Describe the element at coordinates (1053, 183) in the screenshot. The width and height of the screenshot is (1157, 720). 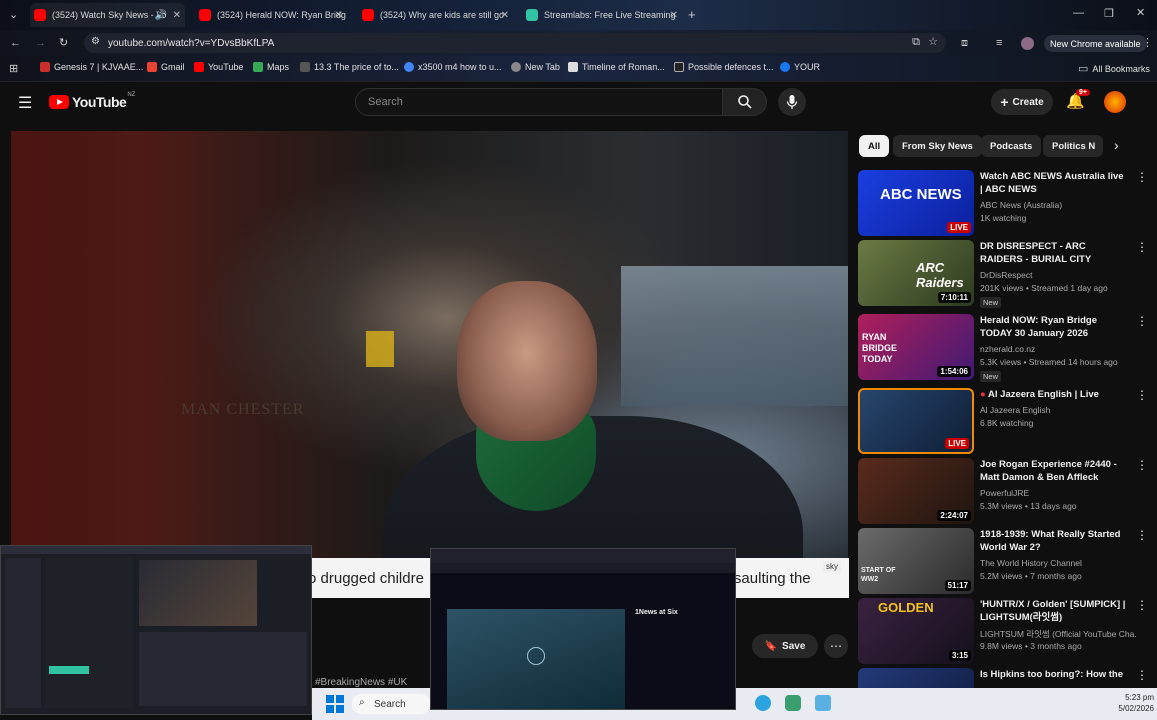
I see `video-title: Watch ABC NEWS Australia live | ABC NEWS` at that location.